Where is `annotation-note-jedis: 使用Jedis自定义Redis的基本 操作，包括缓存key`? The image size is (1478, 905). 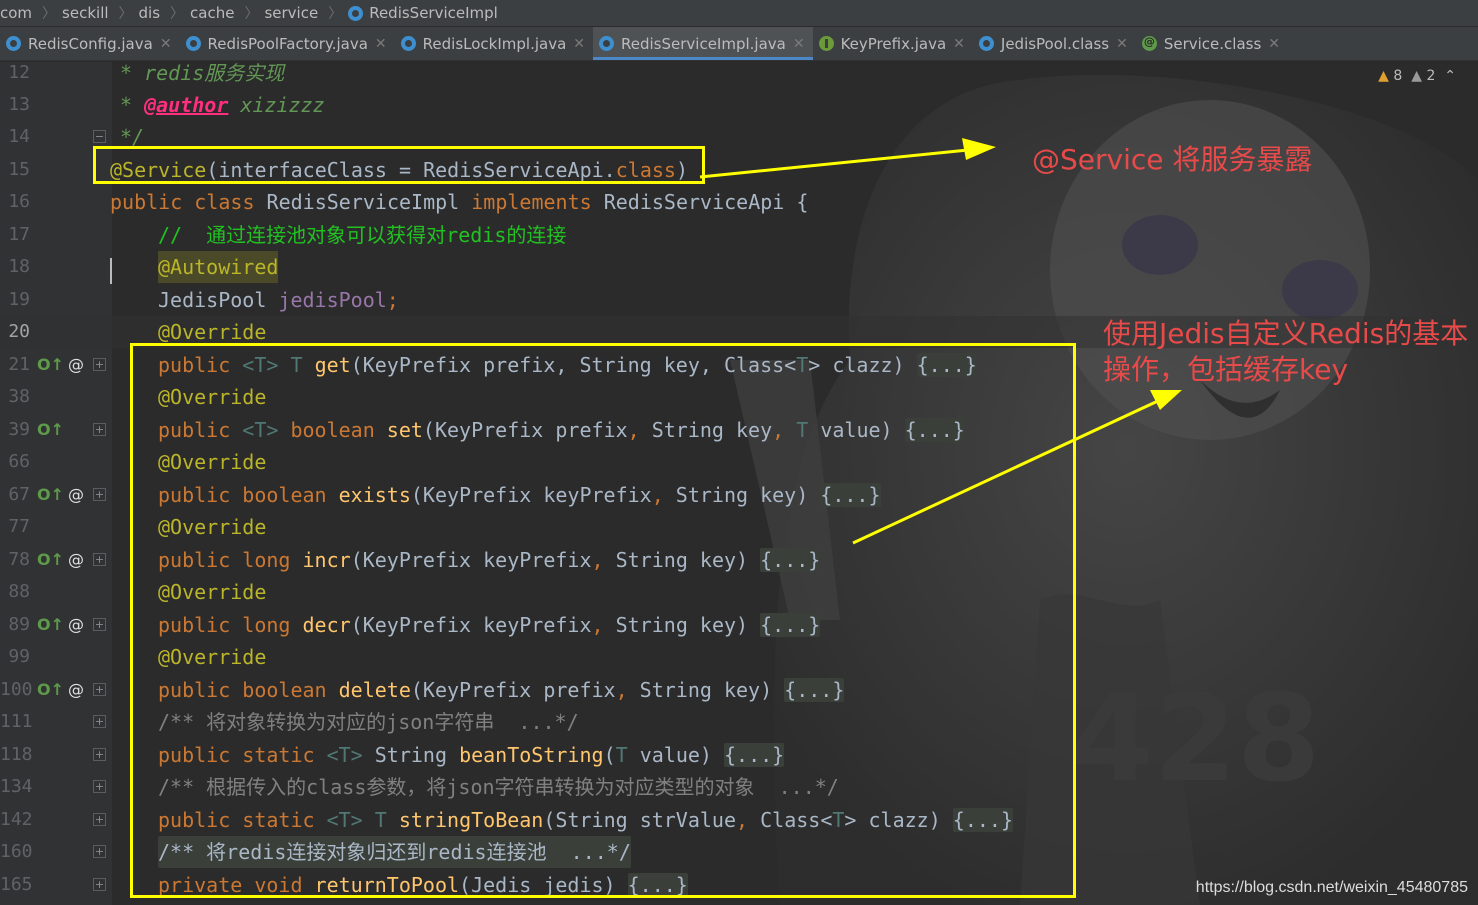 annotation-note-jedis: 使用Jedis自定义Redis的基本 操作，包括缓存key is located at coordinates (1286, 351).